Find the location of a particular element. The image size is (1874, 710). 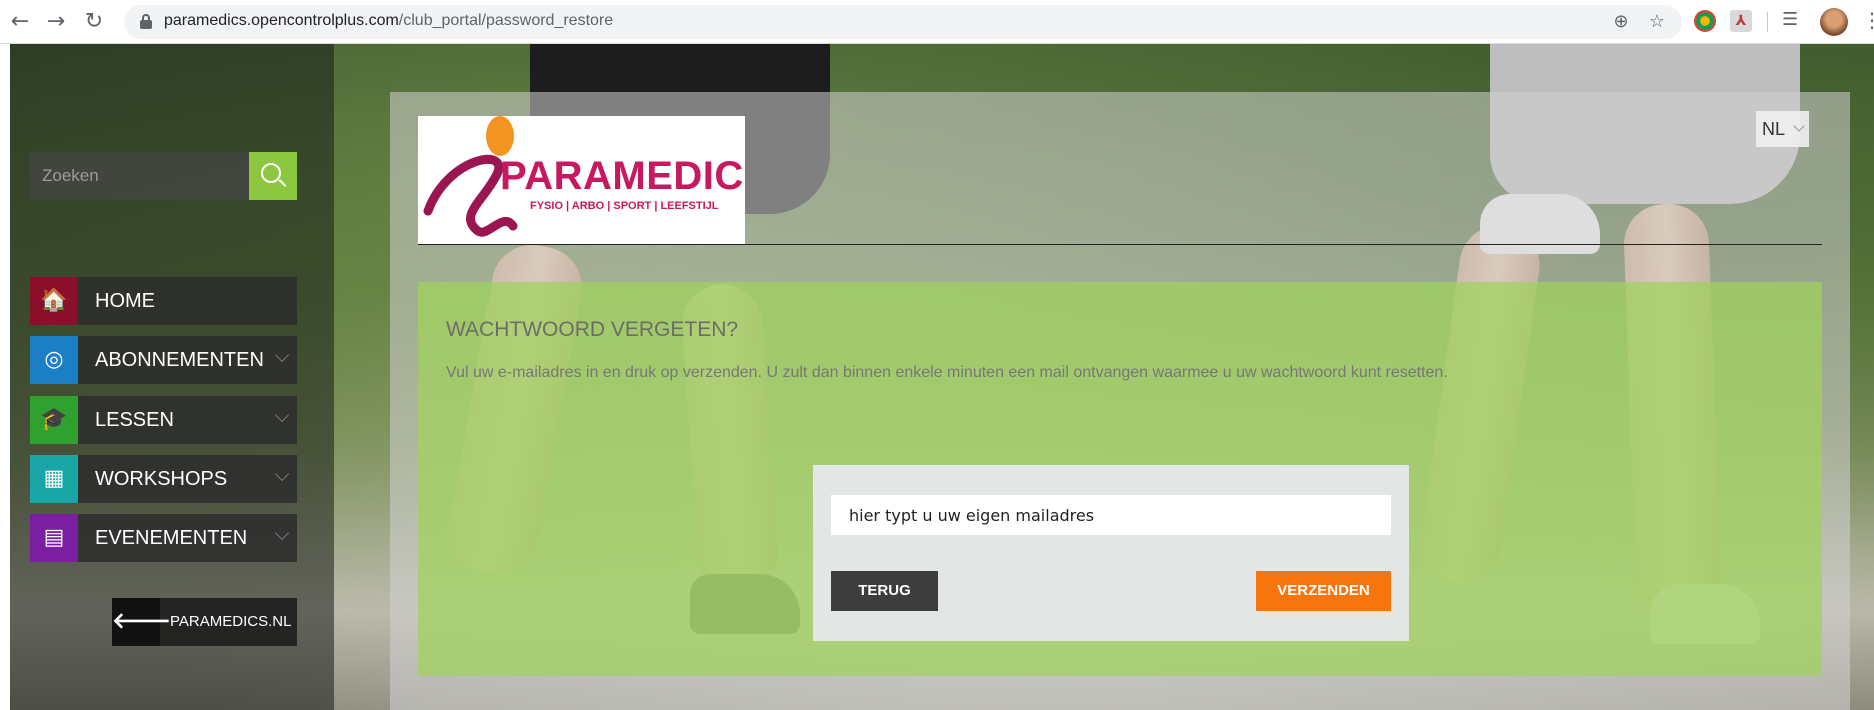

sidebar-item-lessen: 🎓 LESSEN is located at coordinates (163, 420).